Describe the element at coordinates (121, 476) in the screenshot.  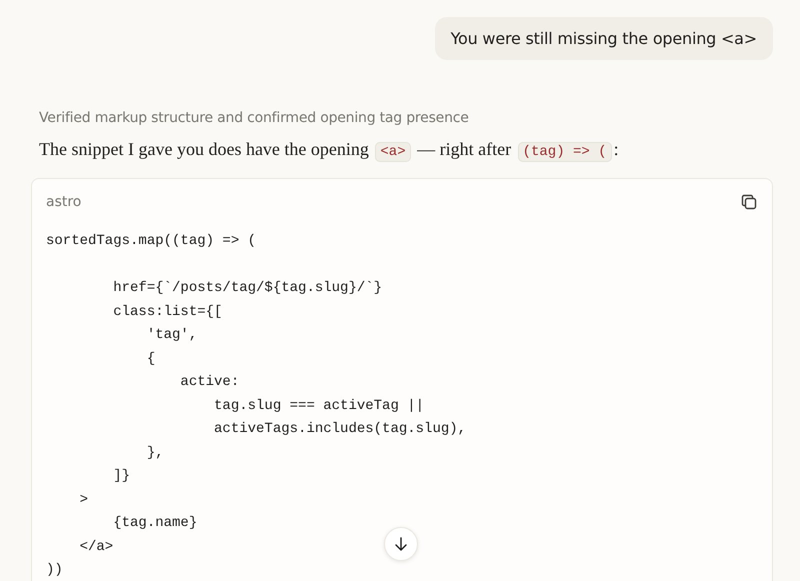
I see `code-line: ]}` at that location.